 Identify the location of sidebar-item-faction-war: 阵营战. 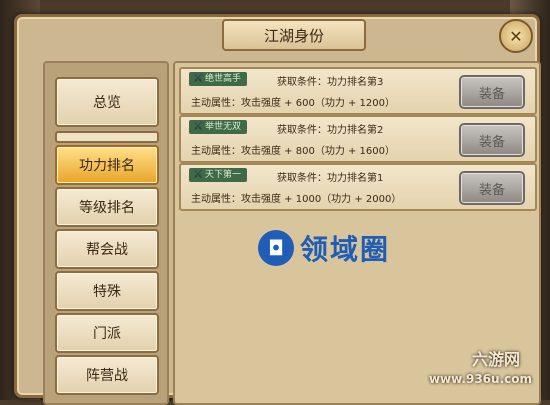
(107, 375).